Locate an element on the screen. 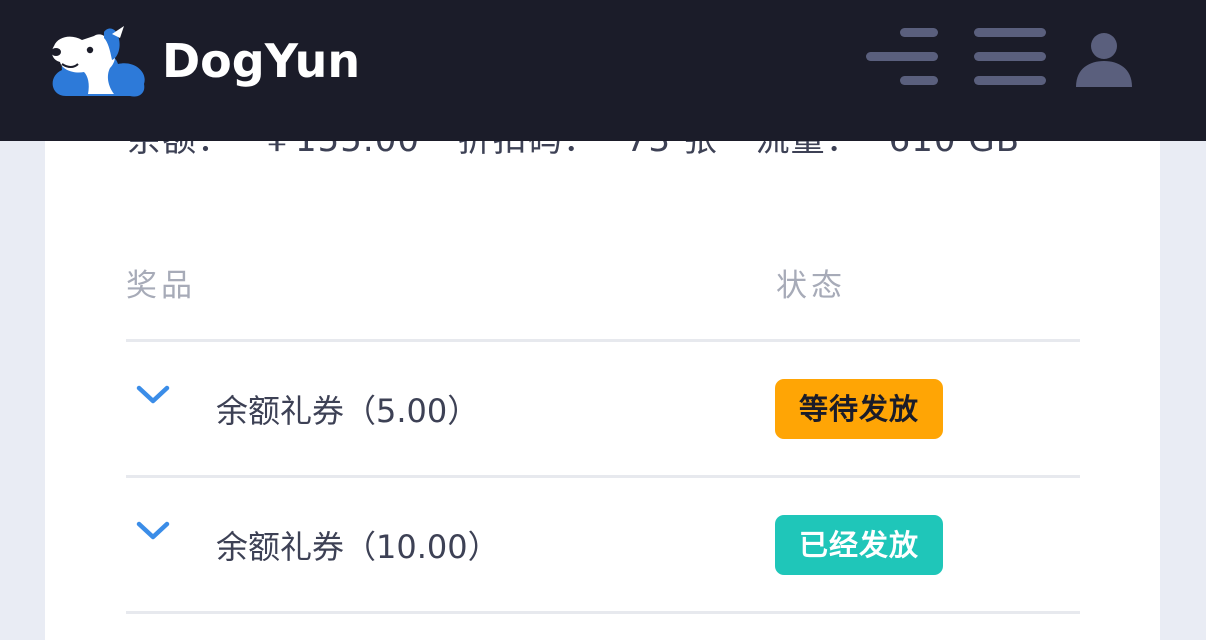 The image size is (1206, 640). menu-align-right-icon is located at coordinates (903, 57).